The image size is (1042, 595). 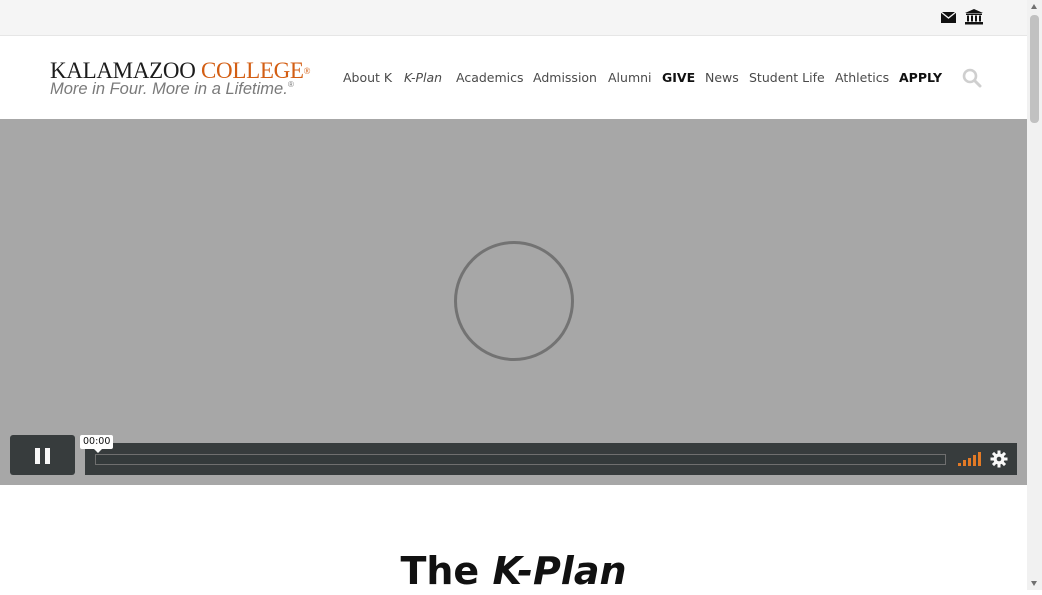 What do you see at coordinates (678, 77) in the screenshot?
I see `nav-item-give: GIVE` at bounding box center [678, 77].